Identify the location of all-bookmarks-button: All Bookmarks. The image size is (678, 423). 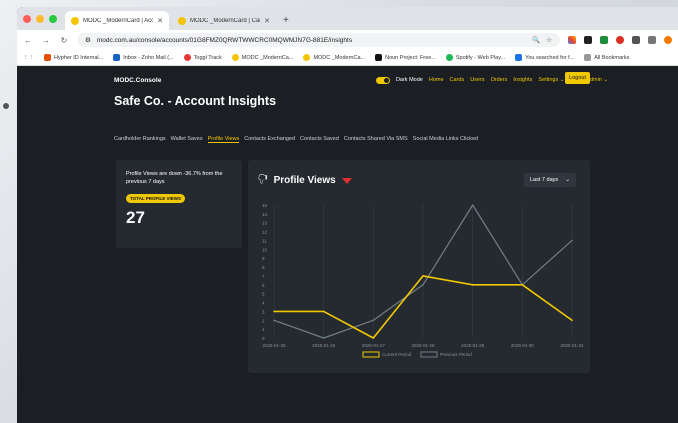
(606, 57).